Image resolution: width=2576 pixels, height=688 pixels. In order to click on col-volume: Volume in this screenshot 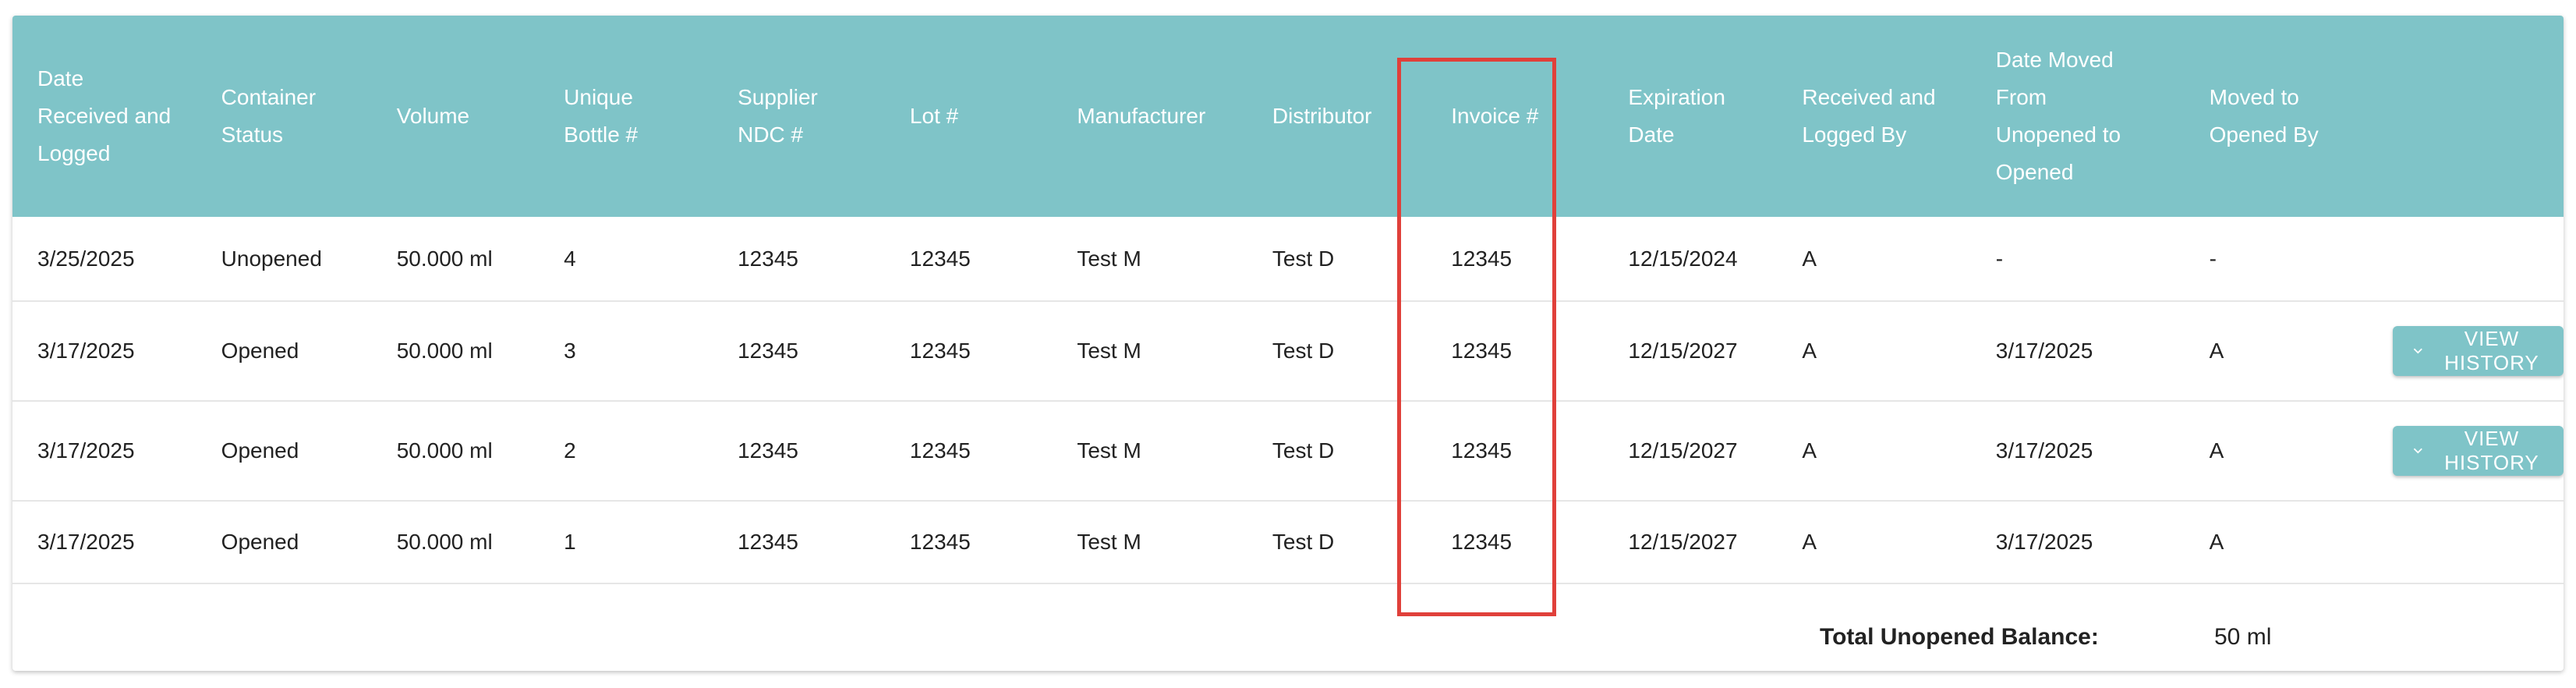, I will do `click(455, 117)`.